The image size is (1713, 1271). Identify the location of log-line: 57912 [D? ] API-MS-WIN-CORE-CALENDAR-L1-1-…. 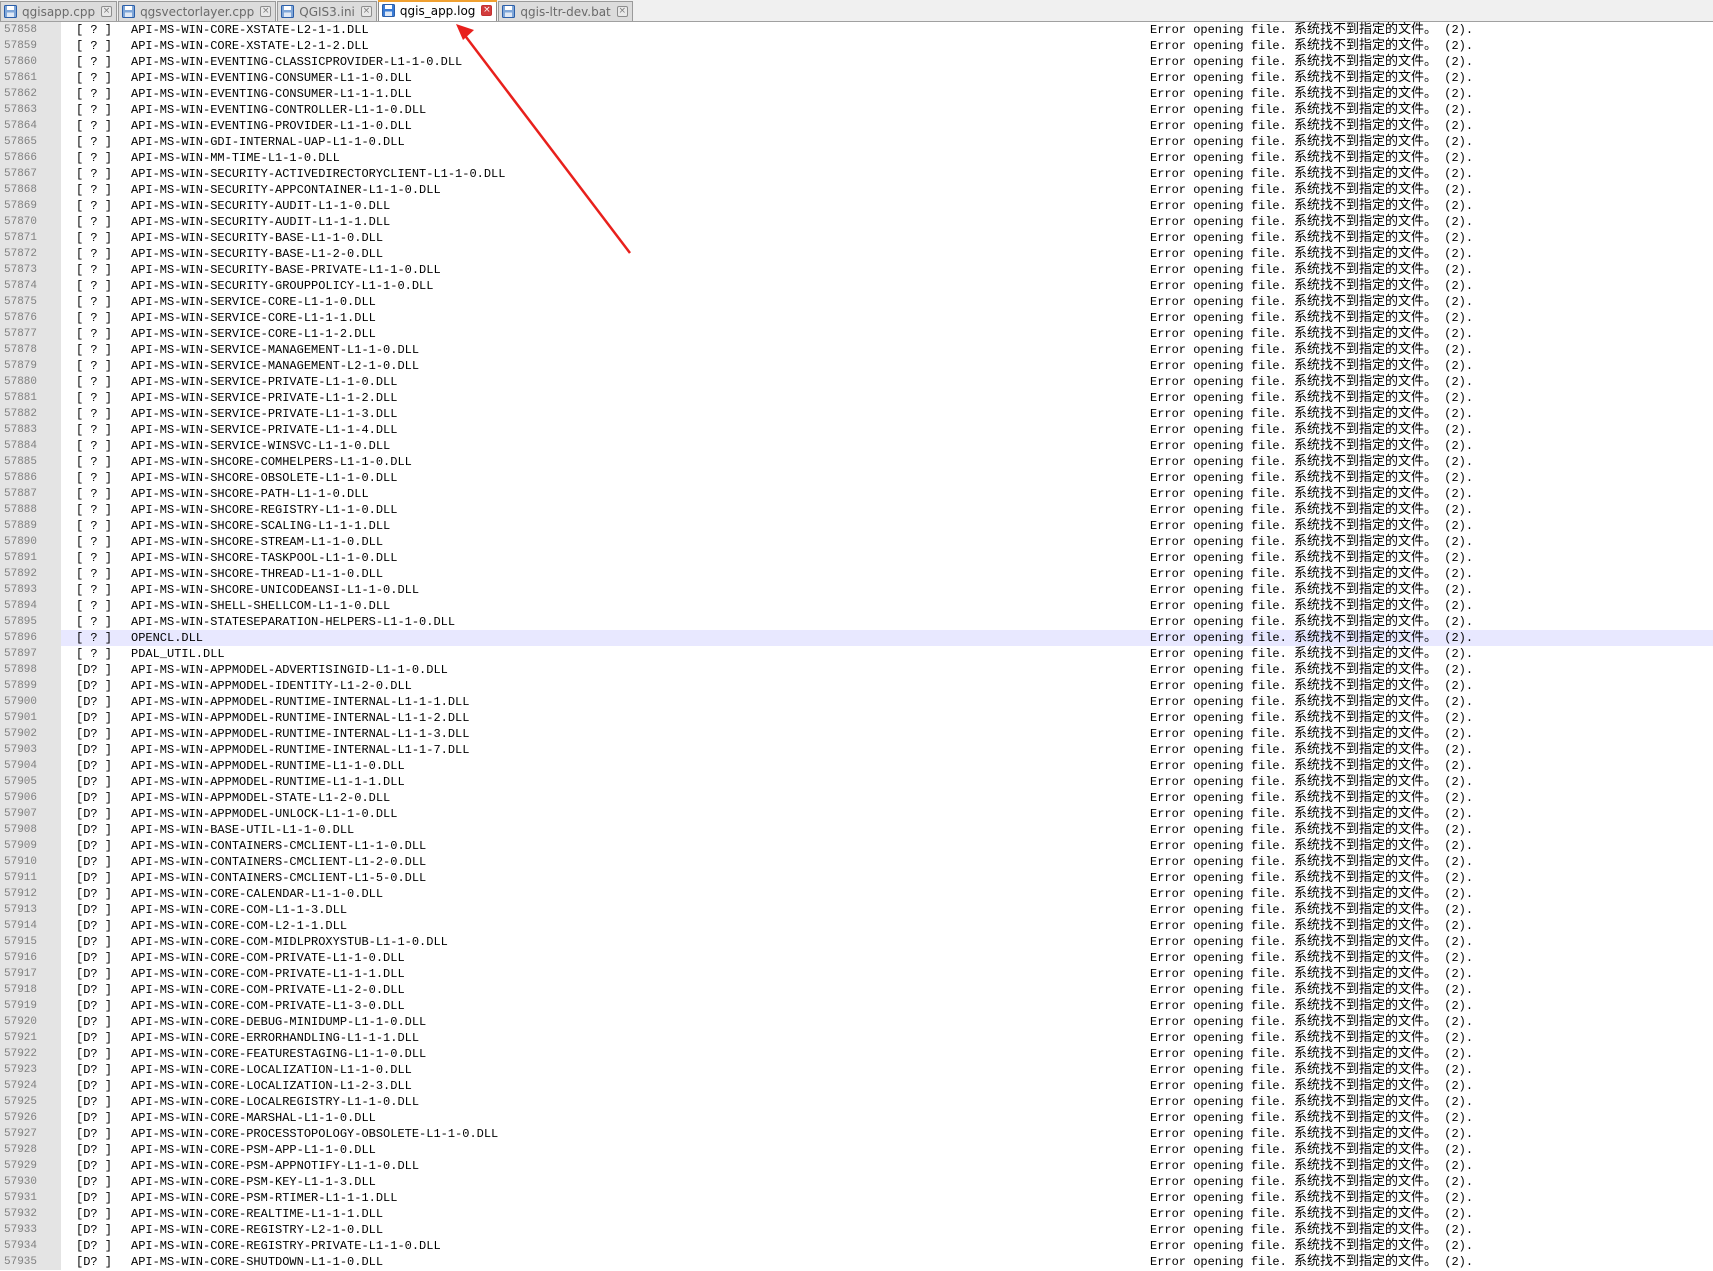
(856, 894).